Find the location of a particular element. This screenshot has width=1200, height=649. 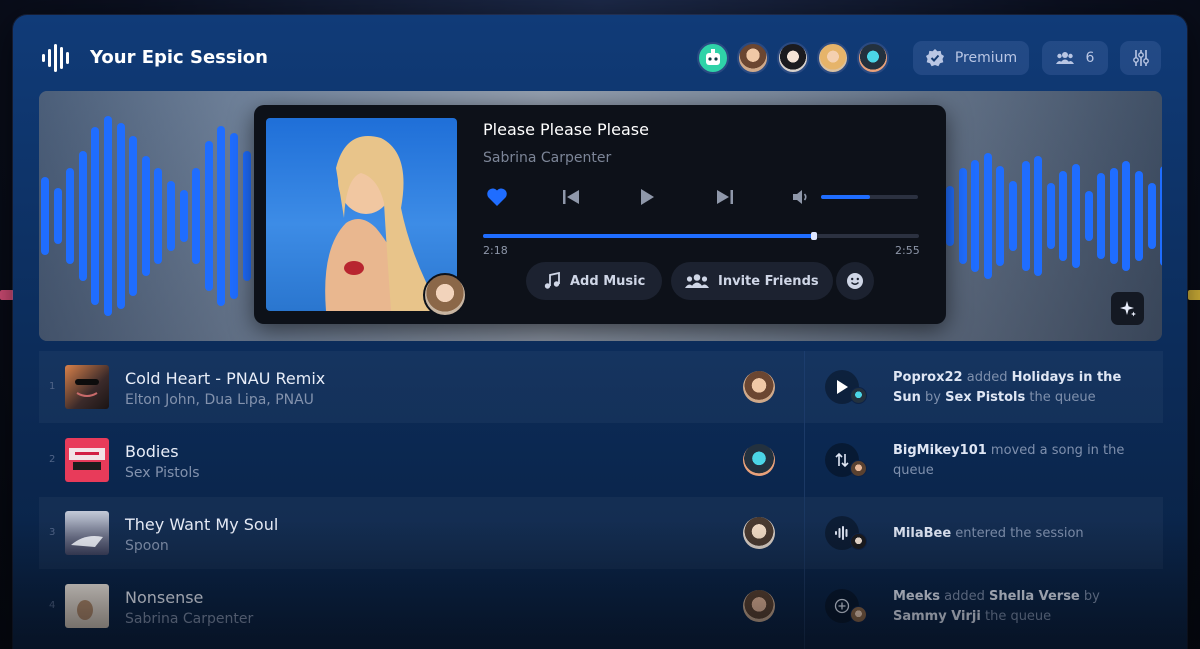

volume-button is located at coordinates (801, 197).